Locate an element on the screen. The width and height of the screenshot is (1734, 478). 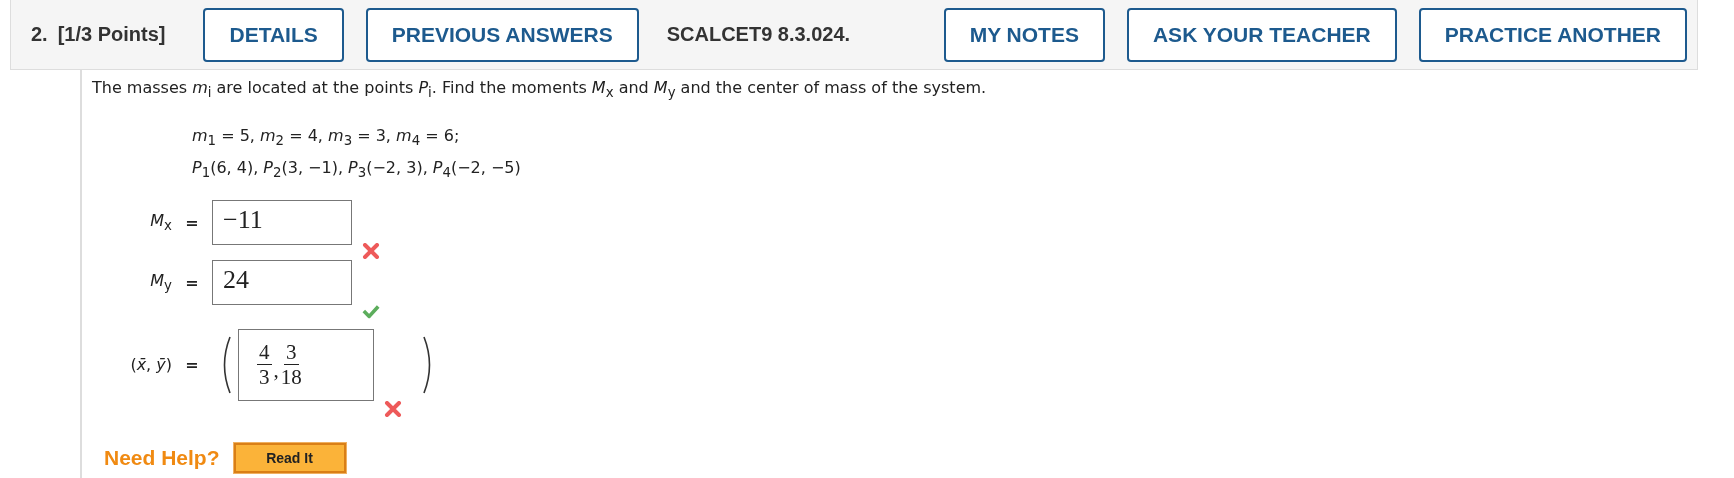
answer-label: (x̄, ȳ) is located at coordinates (150, 365).